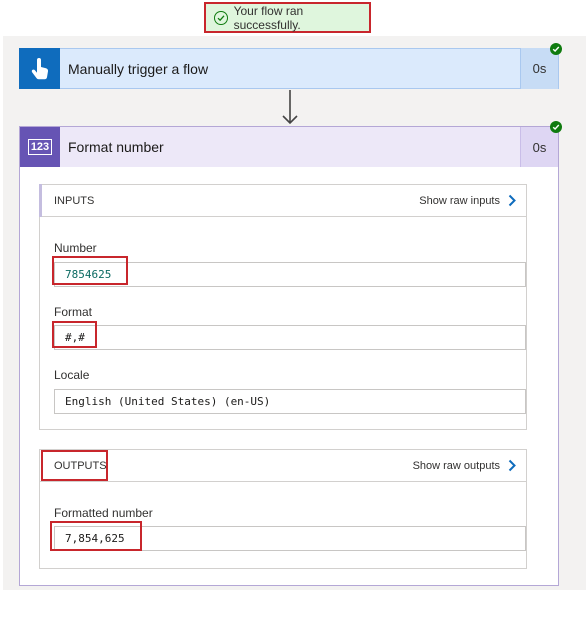 The image size is (586, 623). Describe the element at coordinates (73, 312) in the screenshot. I see `format-label: Format` at that location.